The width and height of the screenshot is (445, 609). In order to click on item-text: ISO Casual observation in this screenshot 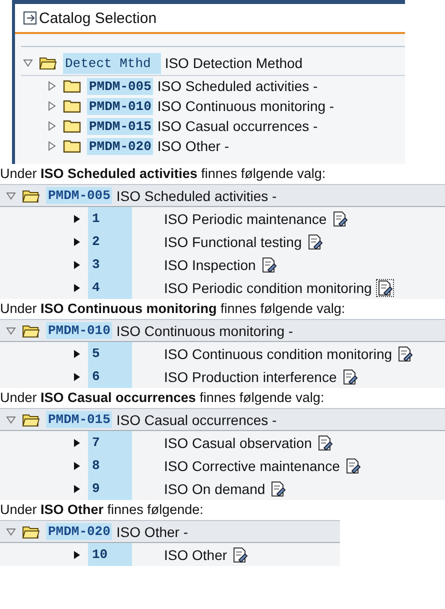, I will do `click(238, 442)`.